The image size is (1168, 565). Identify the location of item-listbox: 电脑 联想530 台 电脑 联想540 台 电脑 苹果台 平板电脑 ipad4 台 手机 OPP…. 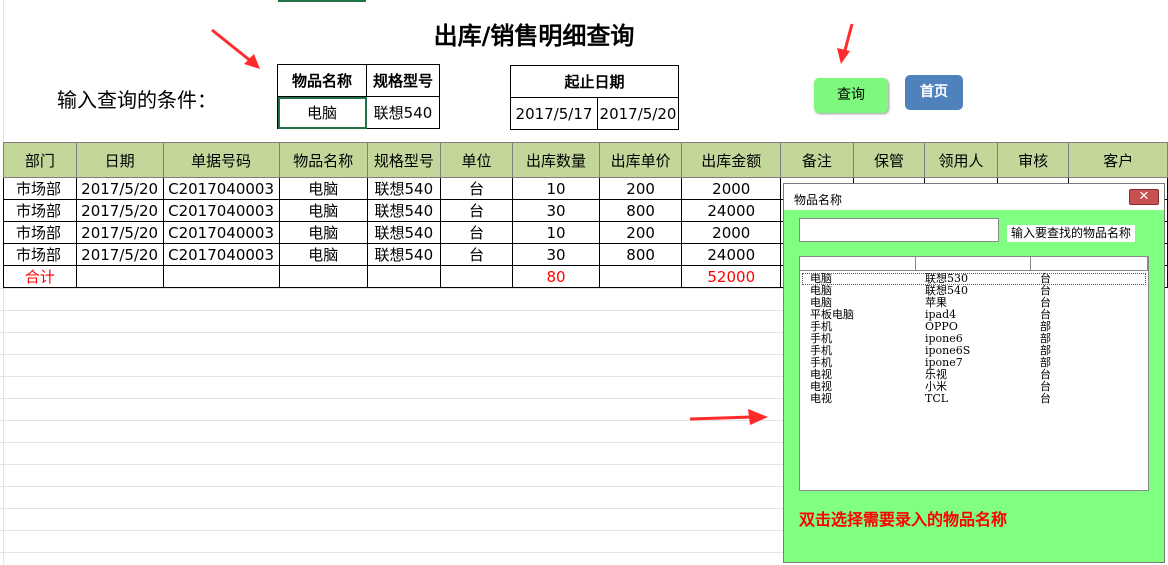
(974, 373).